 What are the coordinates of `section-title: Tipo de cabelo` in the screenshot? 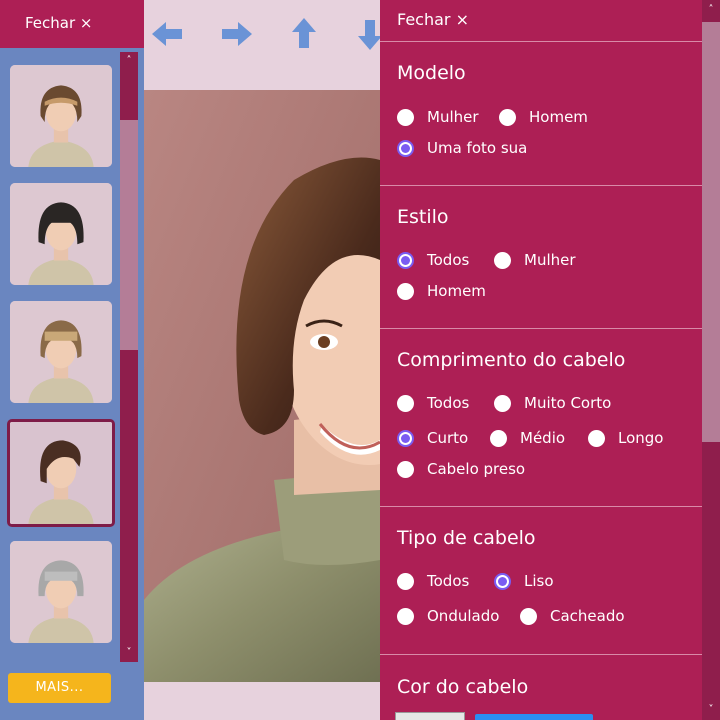 It's located at (466, 538).